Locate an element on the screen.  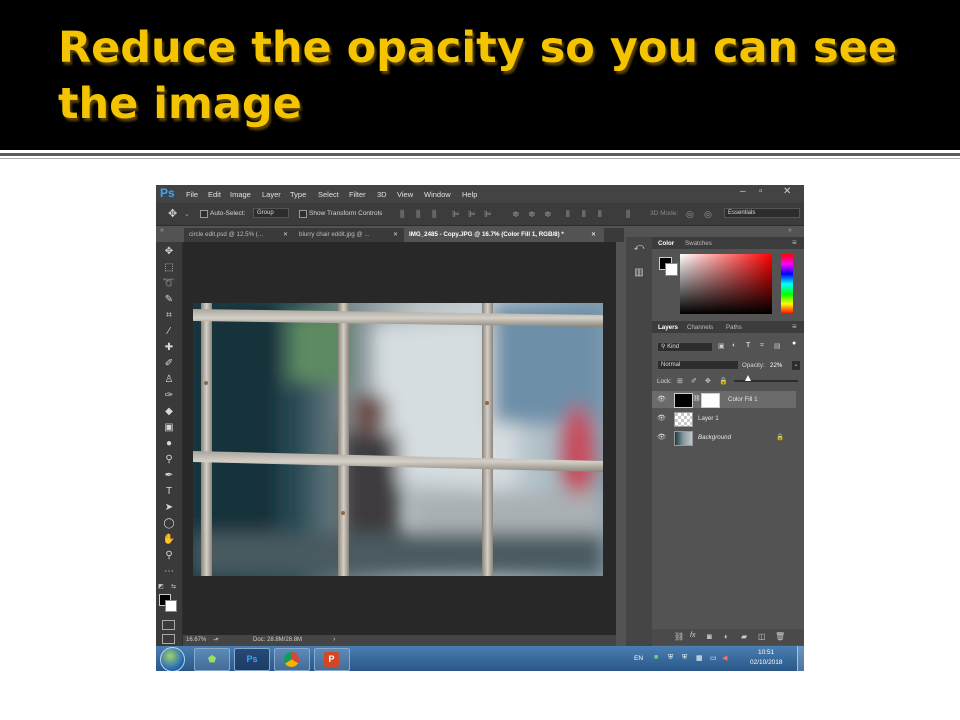
eraser-tool-icon: ◆ is located at coordinates (169, 412).